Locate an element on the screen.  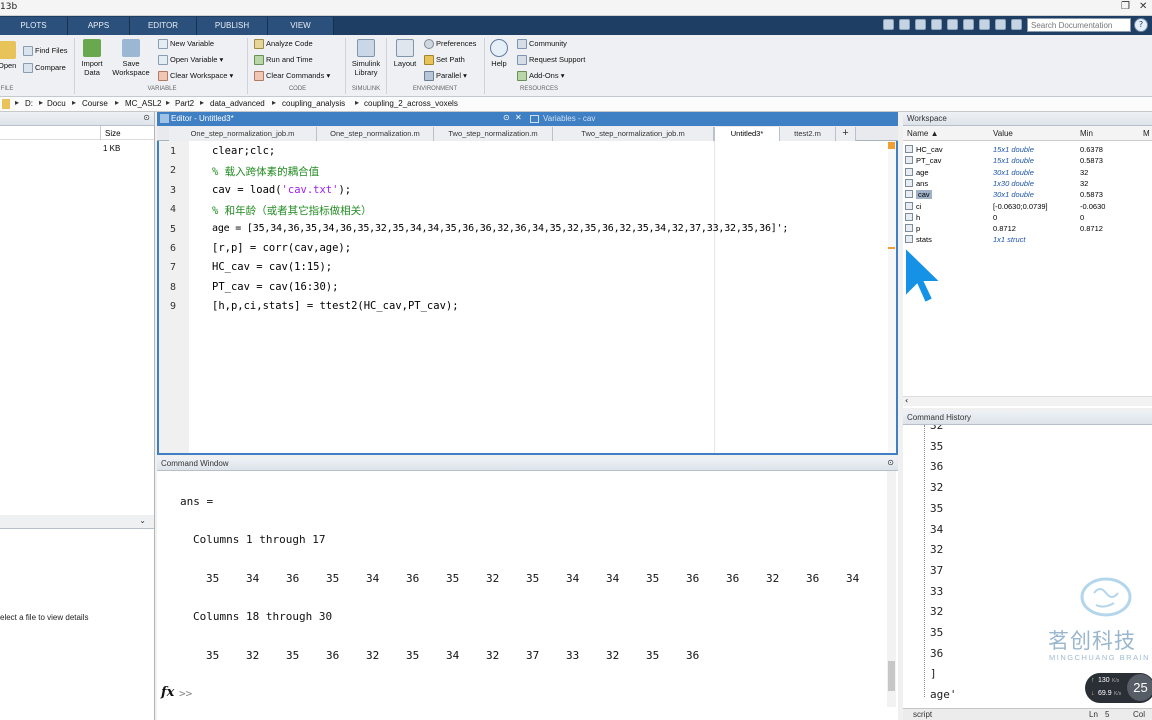
run-and-time-button: Run and Time is located at coordinates (283, 60).